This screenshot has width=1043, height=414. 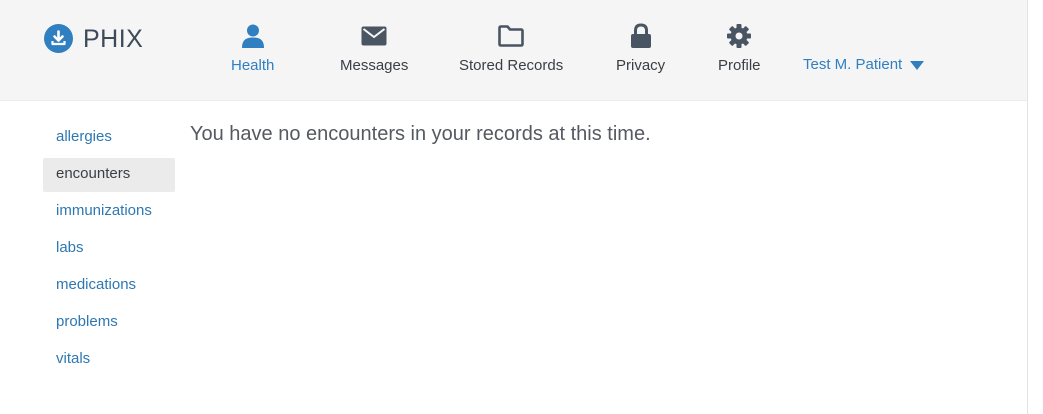 I want to click on nav-messages: Messages, so click(x=374, y=48).